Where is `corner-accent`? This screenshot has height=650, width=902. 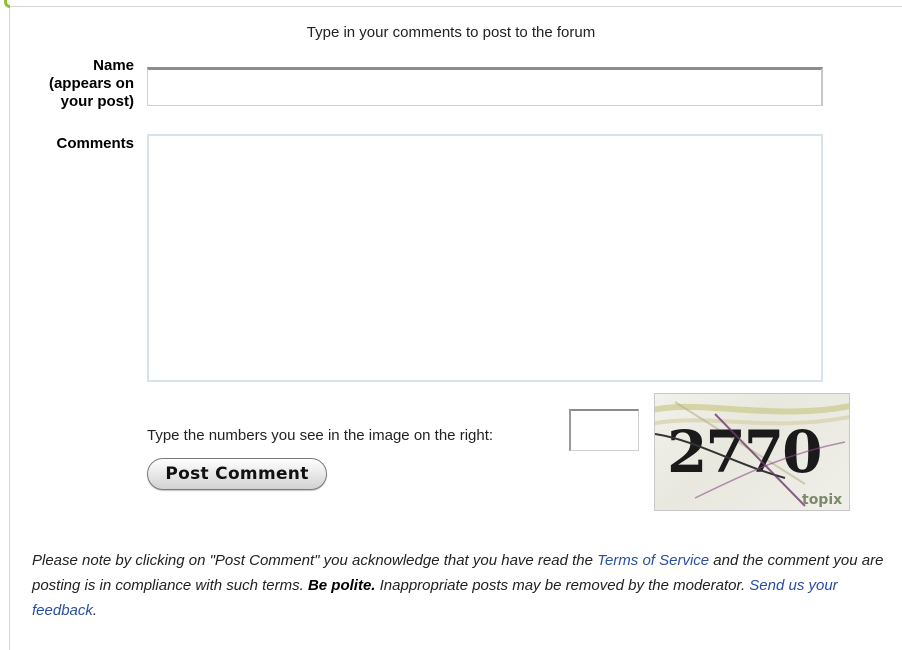
corner-accent is located at coordinates (7, 4).